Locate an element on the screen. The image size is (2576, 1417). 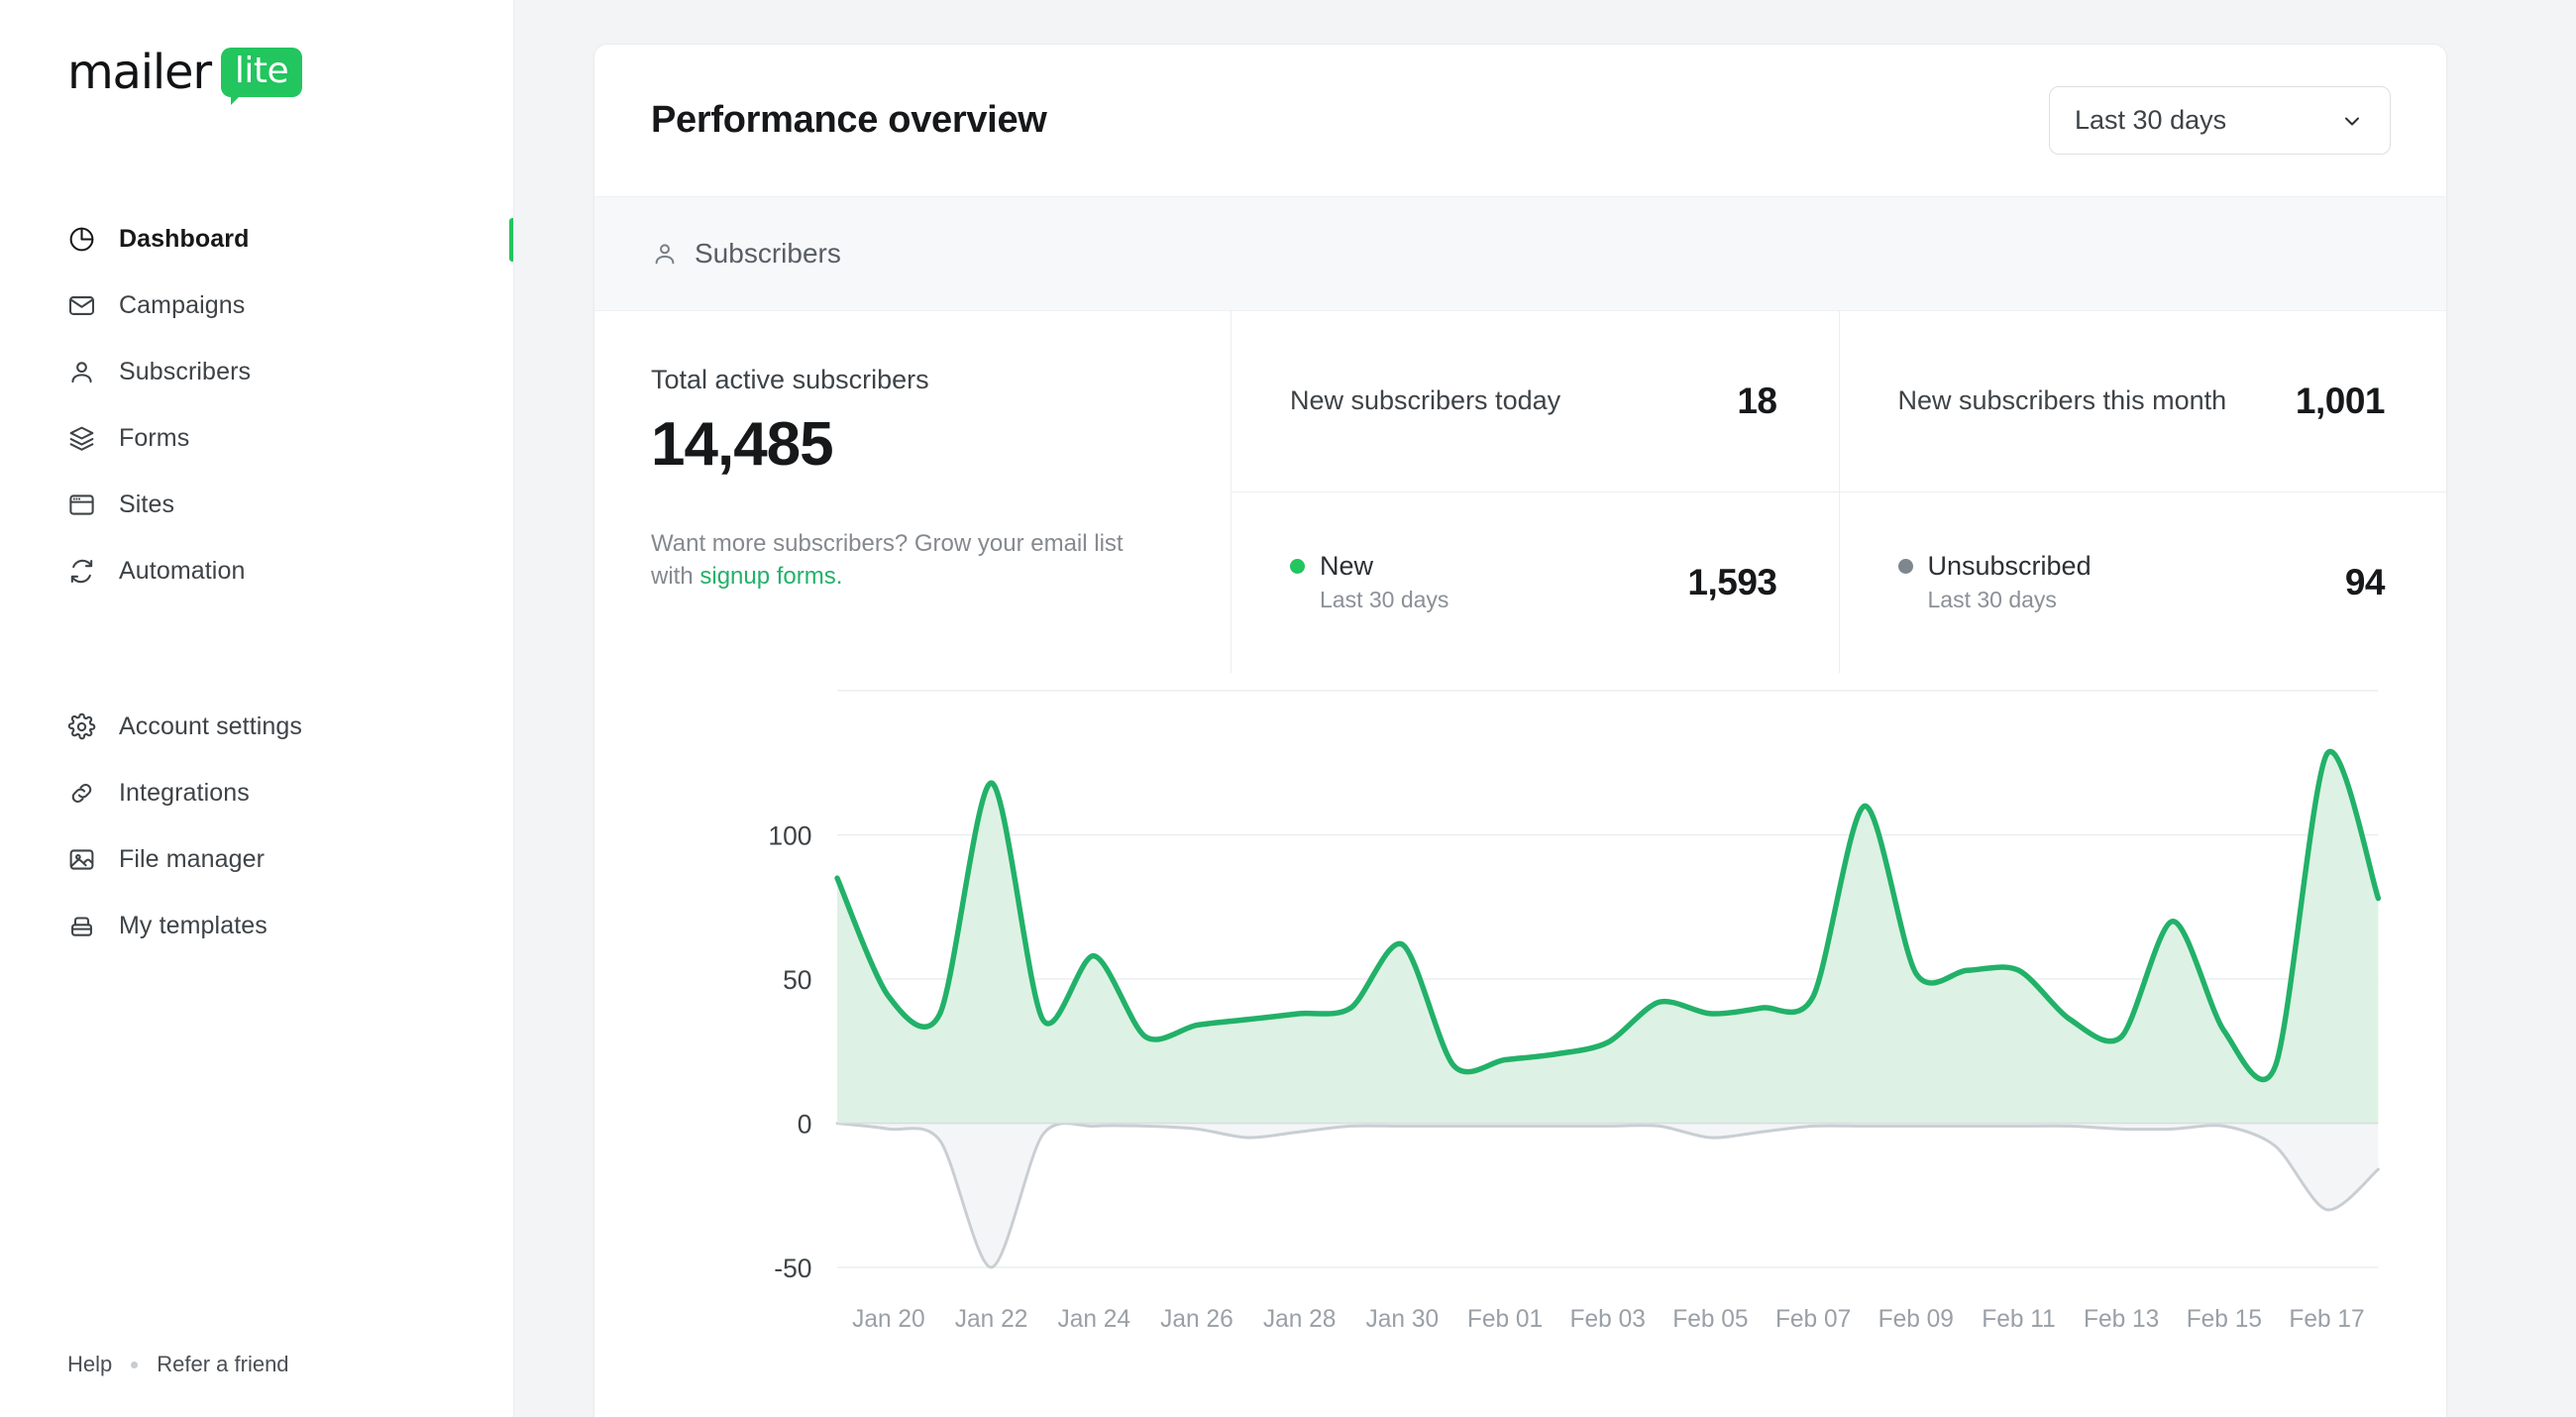
y-axis-tick-label: 100 is located at coordinates (790, 835).